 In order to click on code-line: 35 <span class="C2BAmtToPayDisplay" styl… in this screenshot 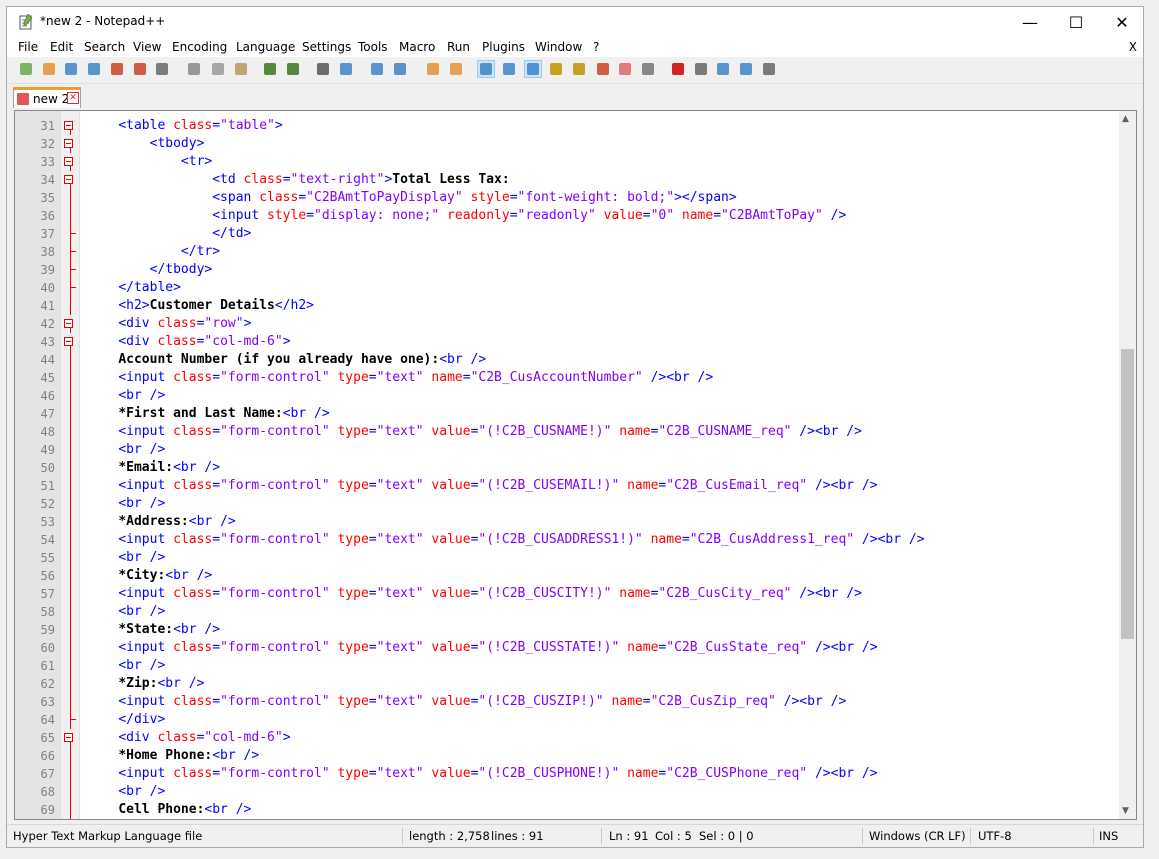, I will do `click(570, 198)`.